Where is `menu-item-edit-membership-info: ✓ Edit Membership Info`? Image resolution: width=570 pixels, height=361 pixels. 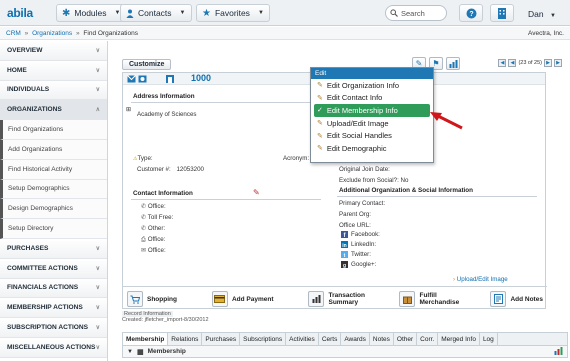 menu-item-edit-membership-info: ✓ Edit Membership Info is located at coordinates (372, 110).